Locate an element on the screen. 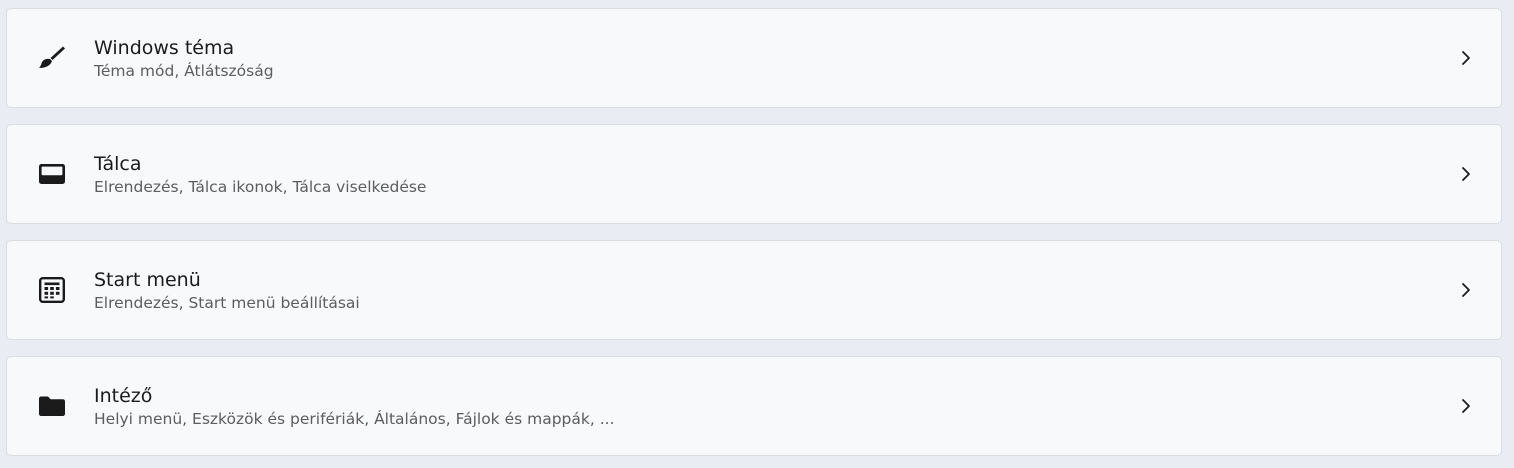  taskbar-icon is located at coordinates (52, 174).